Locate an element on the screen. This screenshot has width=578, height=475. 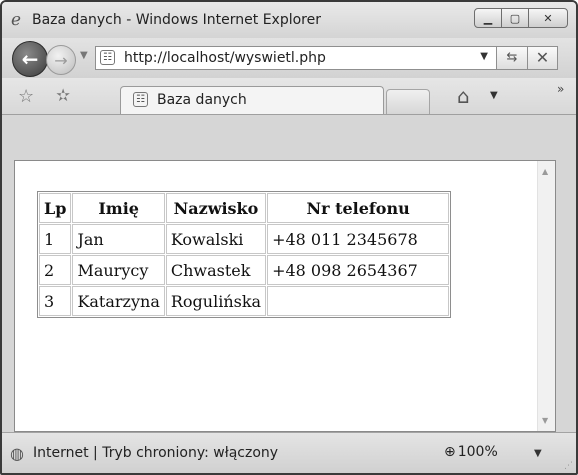
refresh-button: ⇆ is located at coordinates (512, 58).